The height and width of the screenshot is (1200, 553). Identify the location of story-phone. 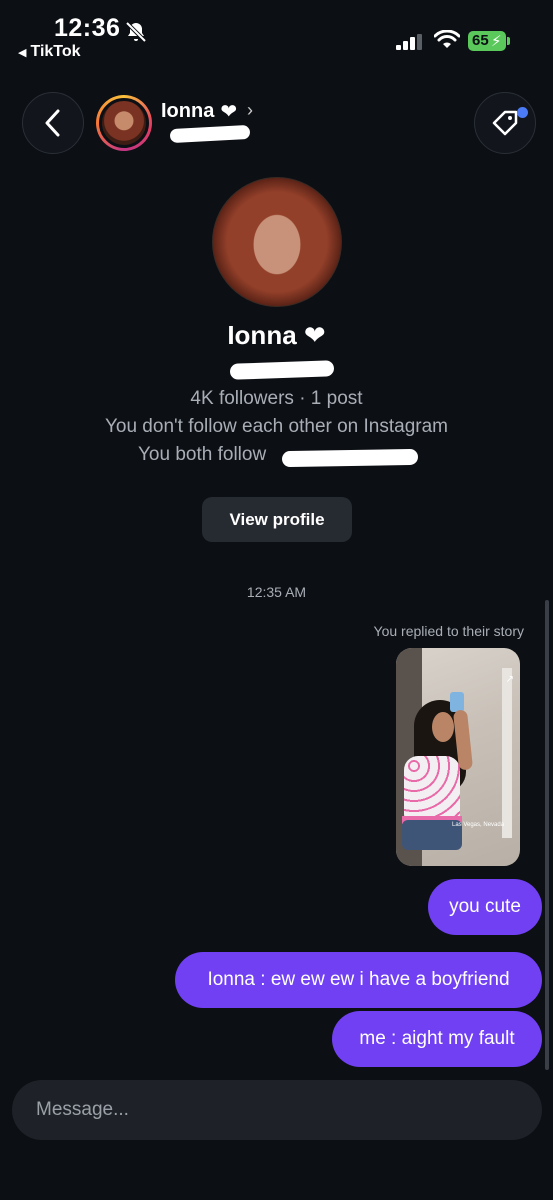
(457, 702).